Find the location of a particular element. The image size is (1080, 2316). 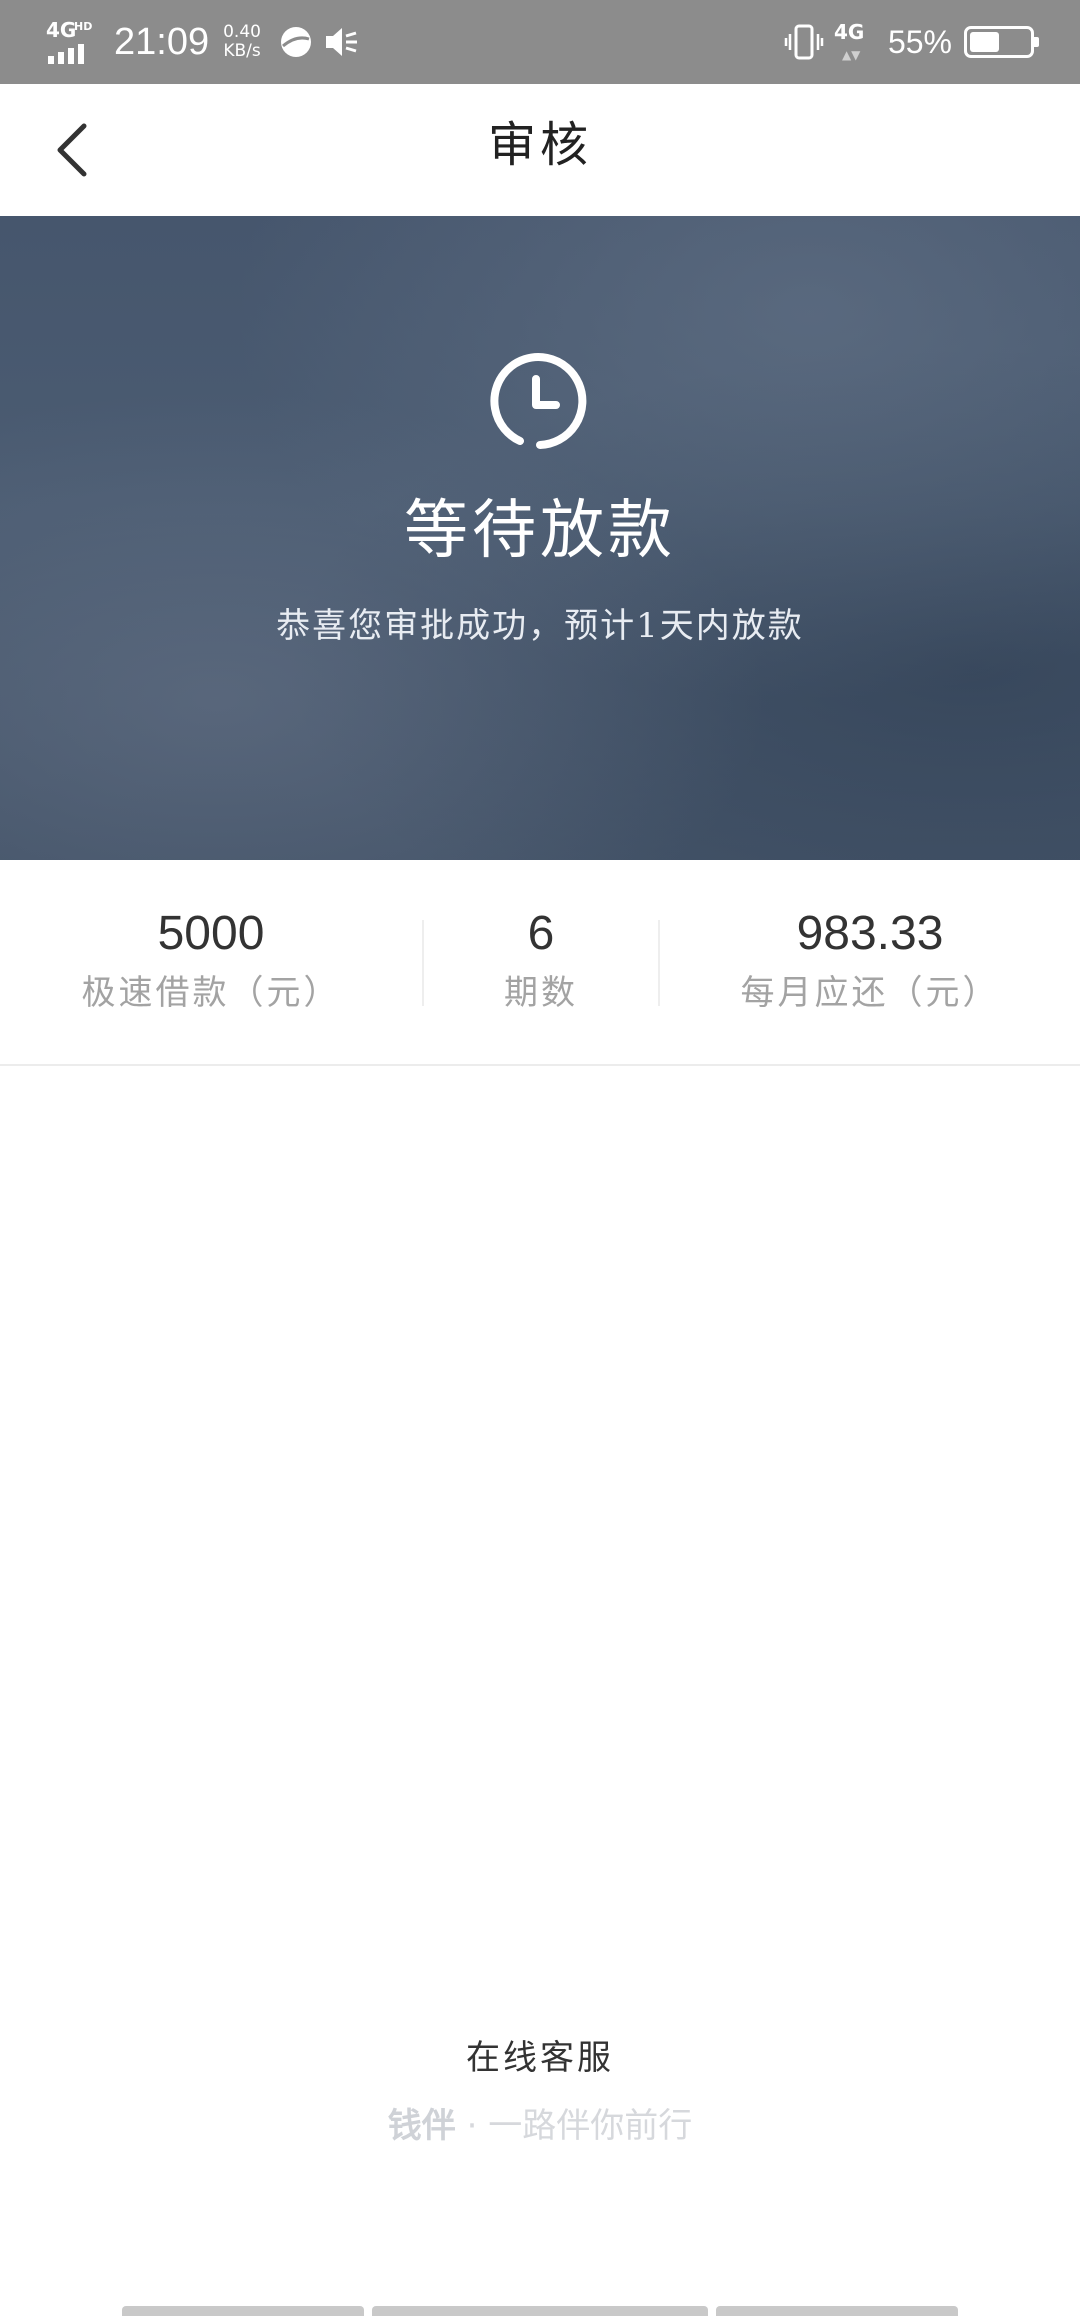

vibrate-icon is located at coordinates (804, 42).